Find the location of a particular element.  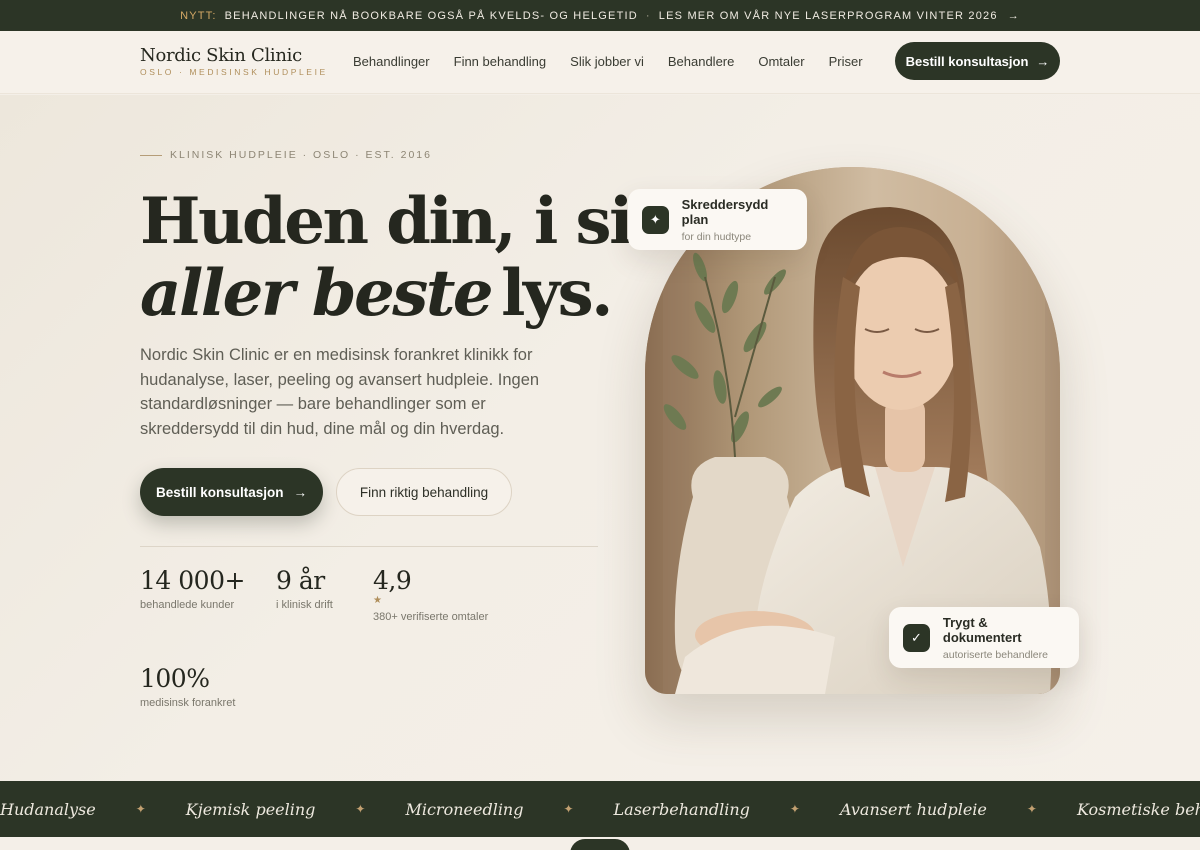

stat-value: 14 000+ is located at coordinates (192, 580).